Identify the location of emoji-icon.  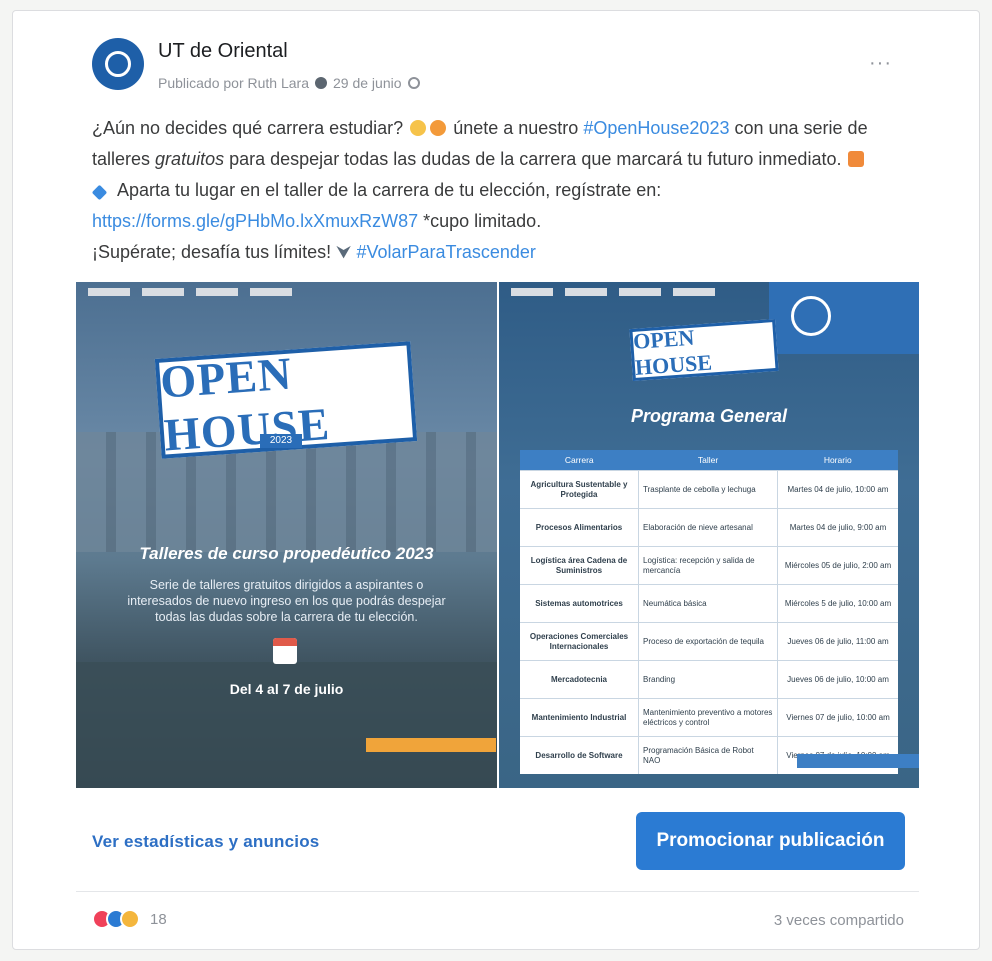
(856, 159).